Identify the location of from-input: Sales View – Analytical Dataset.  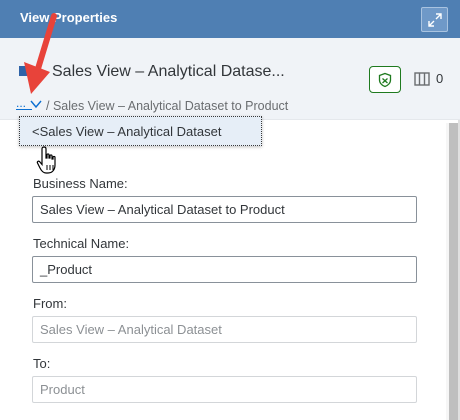
(224, 329).